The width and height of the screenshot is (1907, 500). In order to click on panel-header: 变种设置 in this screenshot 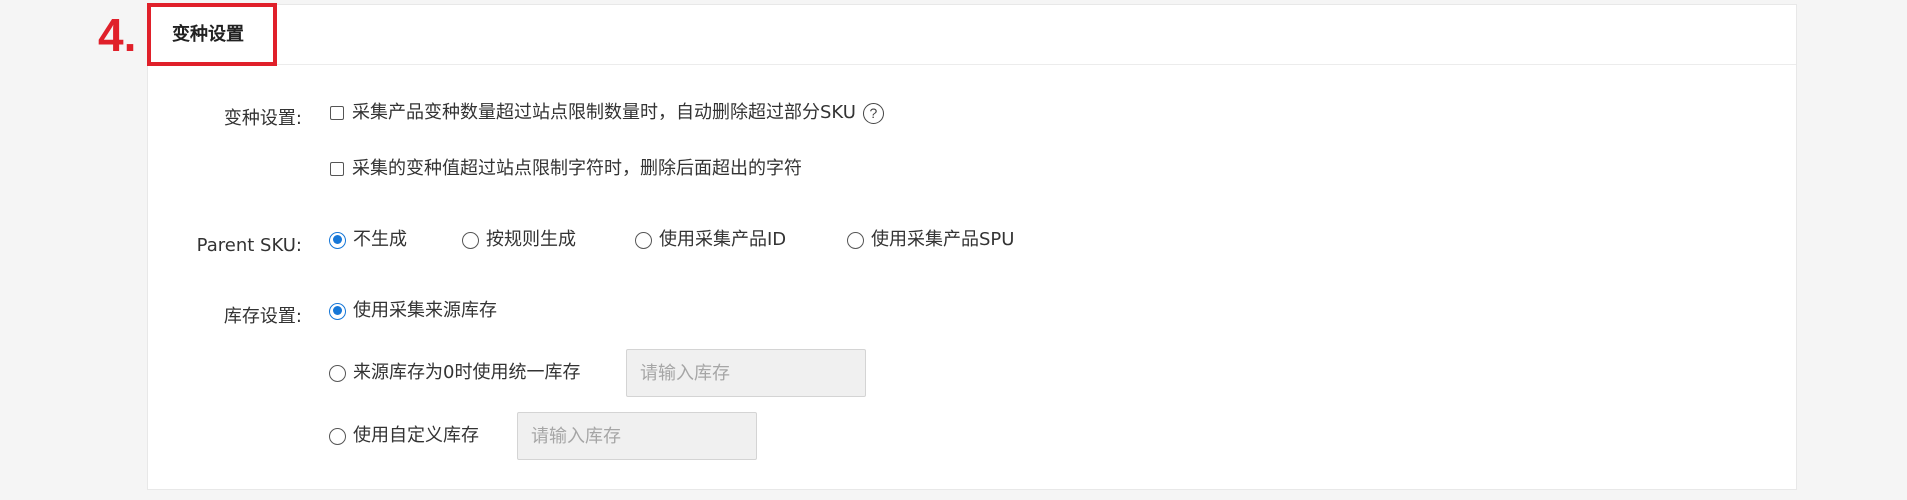, I will do `click(972, 35)`.